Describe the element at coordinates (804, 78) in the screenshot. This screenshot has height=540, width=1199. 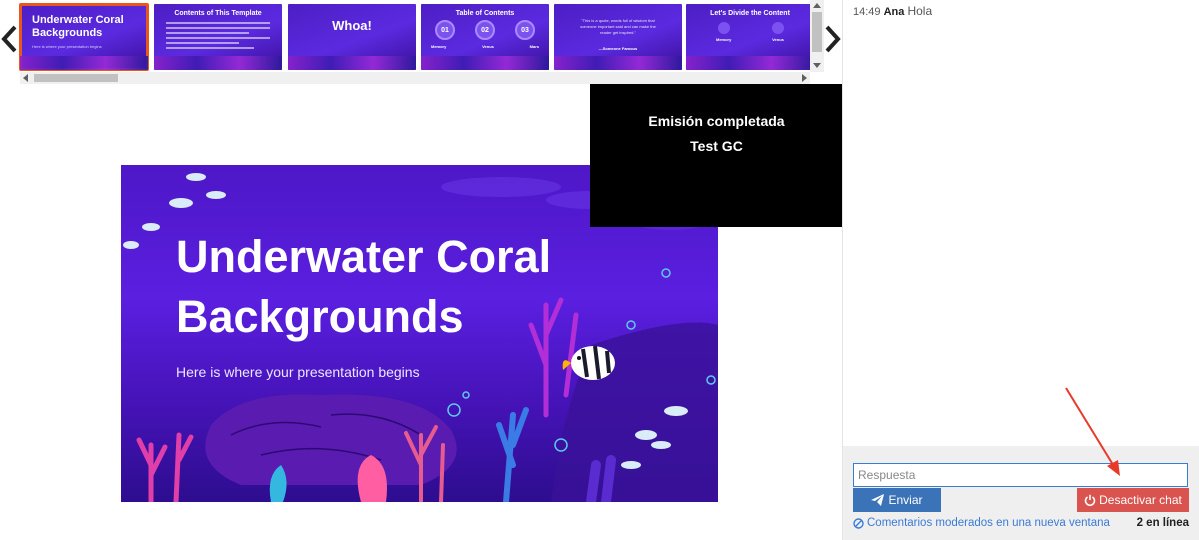
I see `scroll-right-arrow-icon` at that location.